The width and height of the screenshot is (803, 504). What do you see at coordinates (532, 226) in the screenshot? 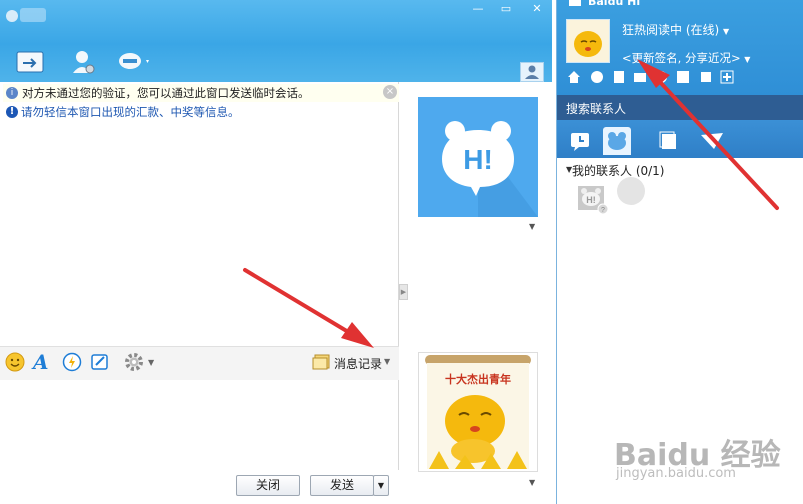
I see `contact-avatar-chevron-down-icon: ▼` at bounding box center [532, 226].